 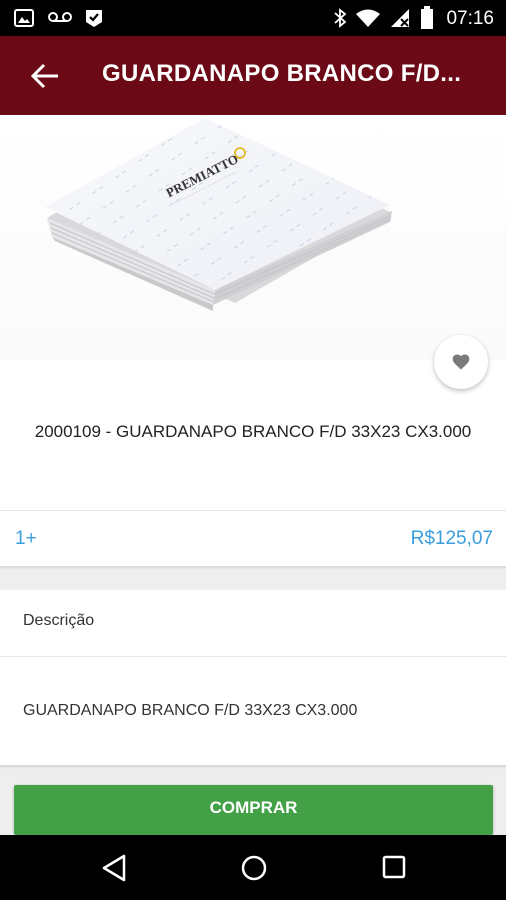 What do you see at coordinates (368, 18) in the screenshot?
I see `wifi-icon` at bounding box center [368, 18].